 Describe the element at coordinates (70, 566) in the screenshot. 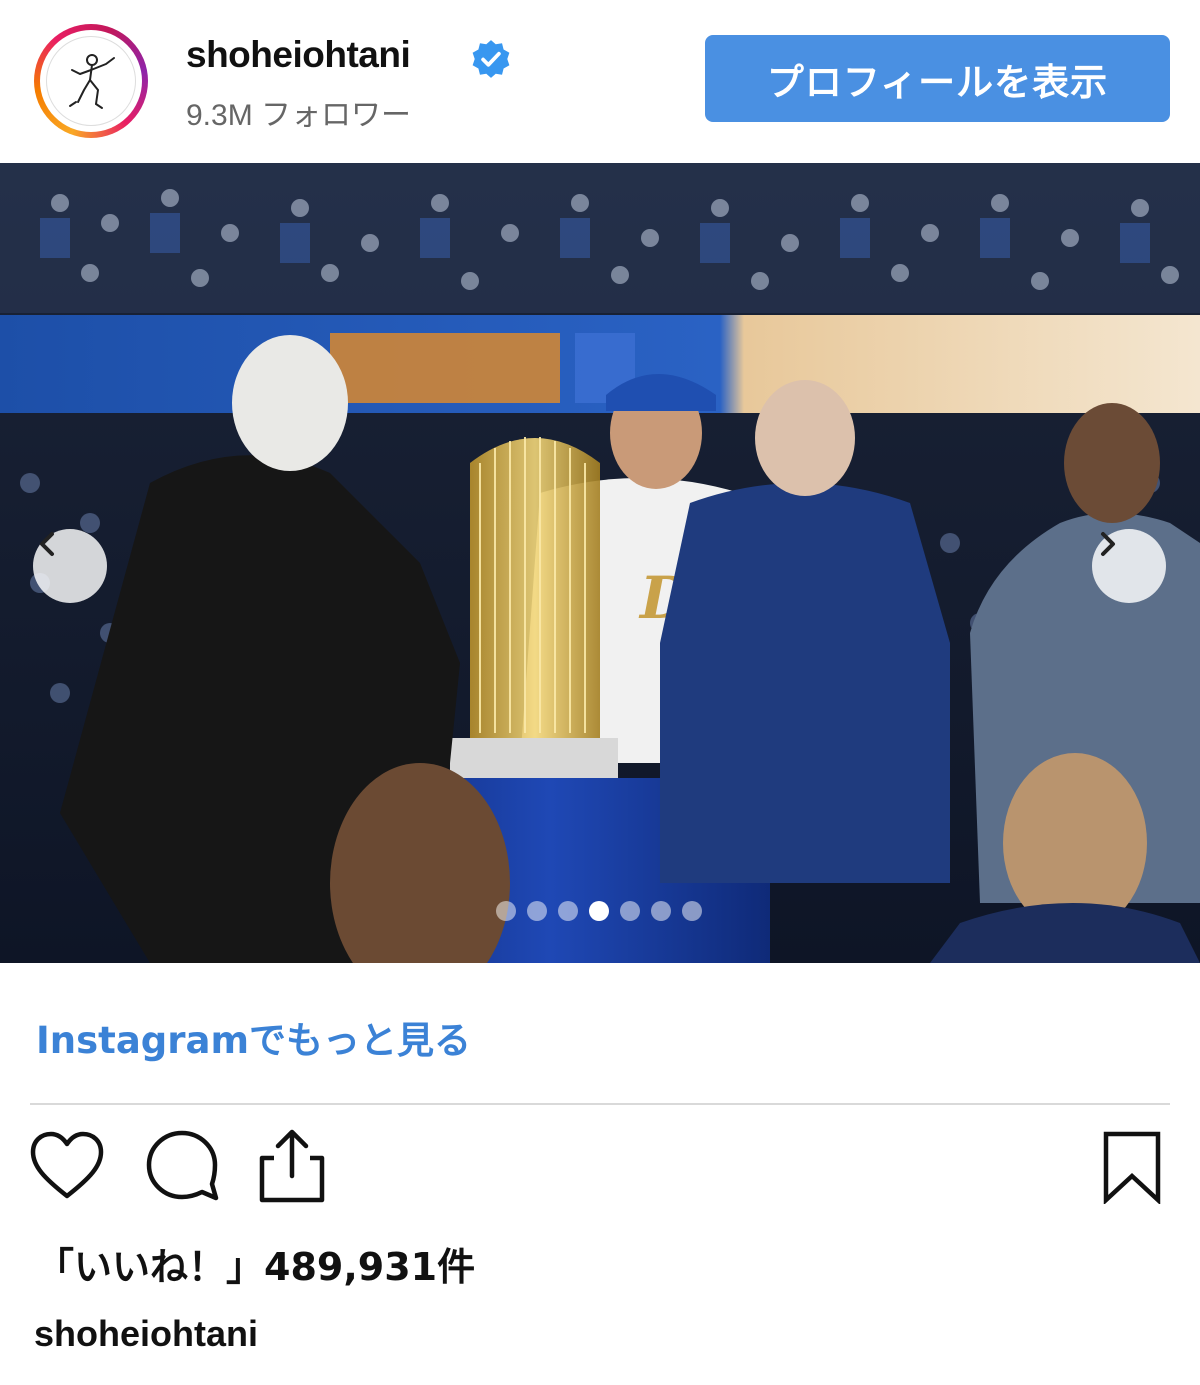

I see `carousel-prev-button` at that location.